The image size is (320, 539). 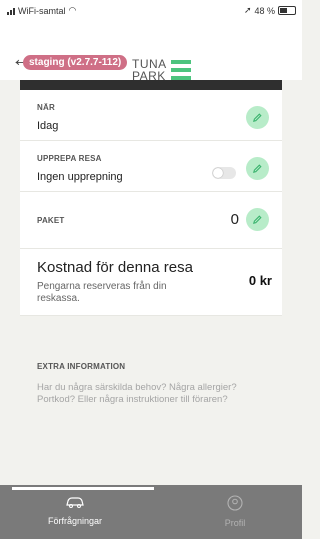 What do you see at coordinates (247, 10) in the screenshot?
I see `location-icon: ➚` at bounding box center [247, 10].